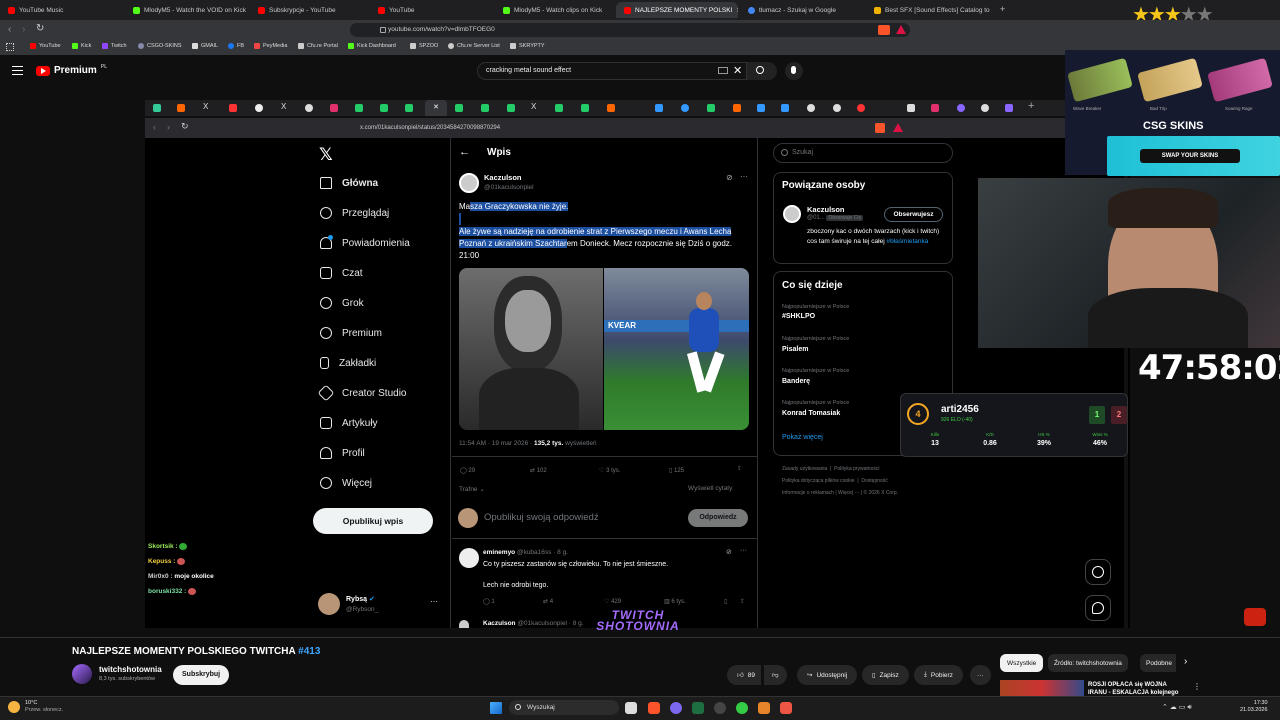 The width and height of the screenshot is (1280, 720). Describe the element at coordinates (676, 349) in the screenshot. I see `tweet-image-football: KVEAR` at that location.